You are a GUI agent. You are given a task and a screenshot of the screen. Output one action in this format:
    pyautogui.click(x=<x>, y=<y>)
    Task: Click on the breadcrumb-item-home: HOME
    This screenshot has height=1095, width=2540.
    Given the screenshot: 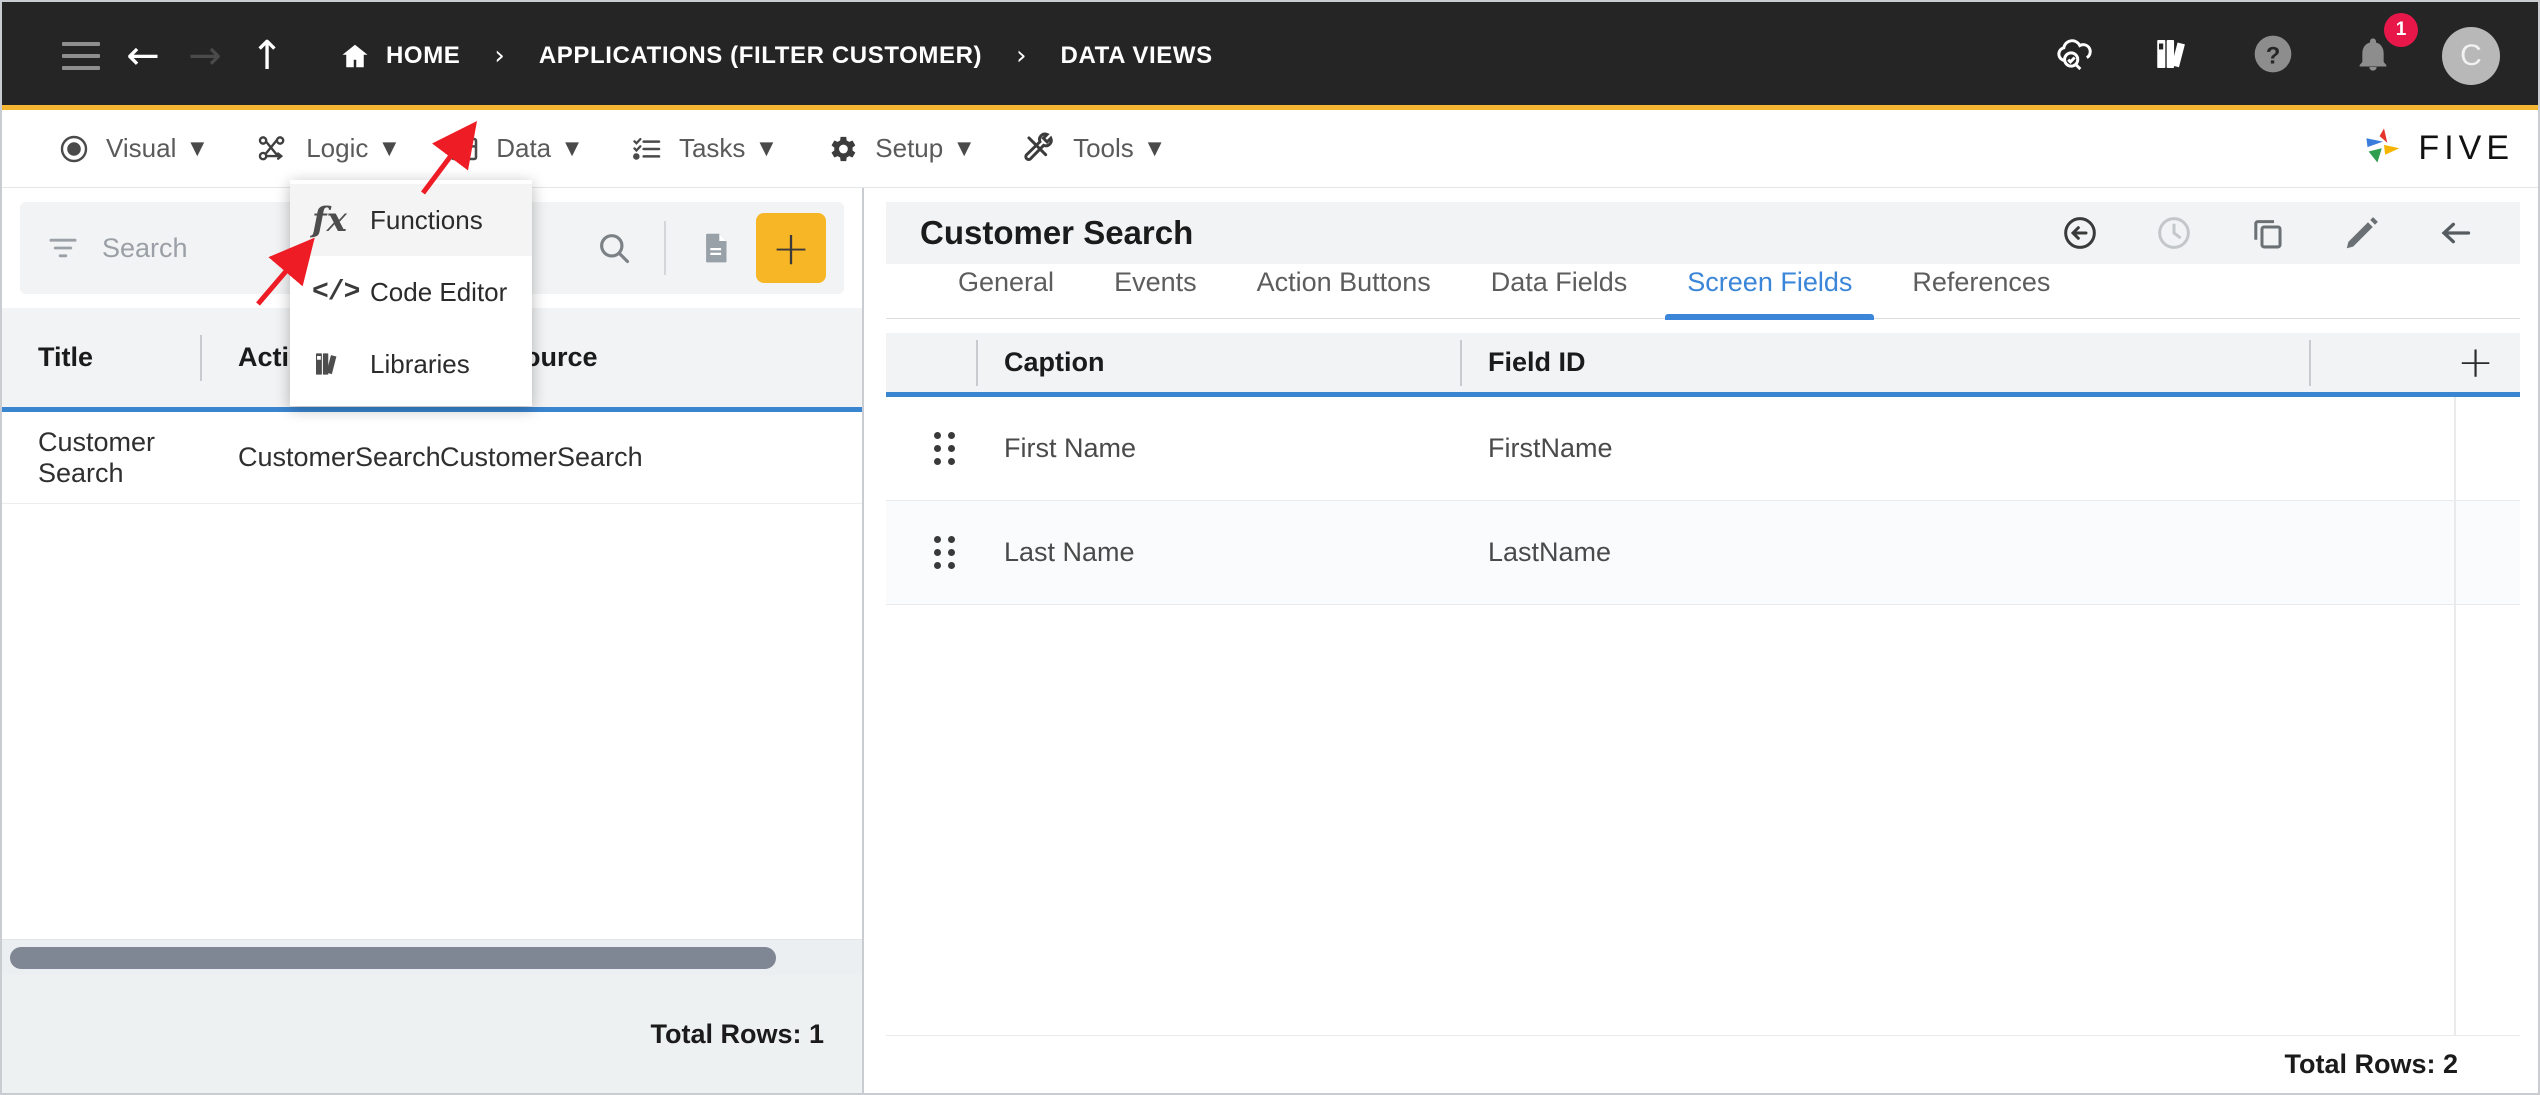 What is the action you would take?
    pyautogui.click(x=400, y=56)
    